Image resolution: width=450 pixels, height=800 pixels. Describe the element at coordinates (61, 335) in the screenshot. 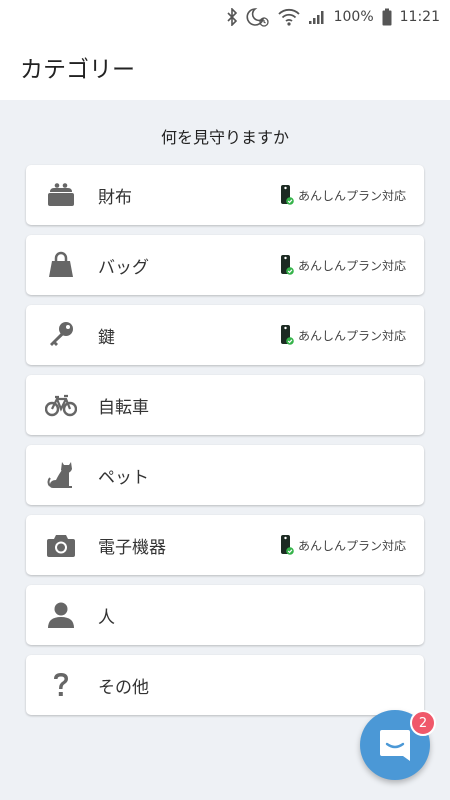

I see `key-icon` at that location.